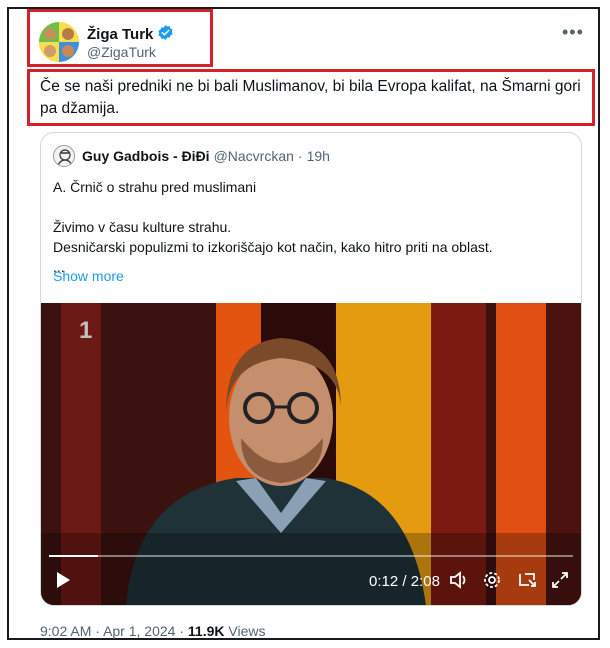 The height and width of the screenshot is (648, 610). I want to click on current-time: 0:12, so click(384, 581).